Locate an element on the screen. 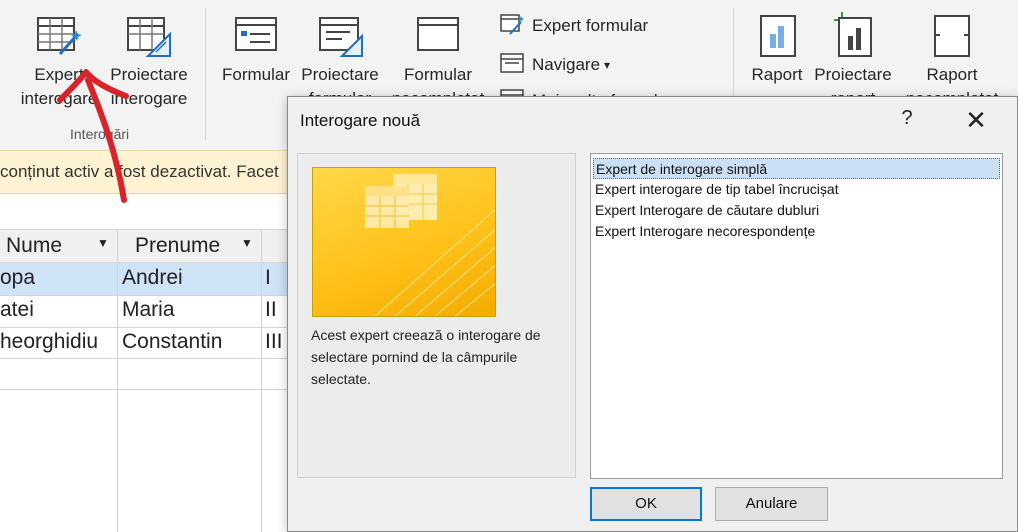 The width and height of the screenshot is (1018, 532). ribbon-separator is located at coordinates (205, 74).